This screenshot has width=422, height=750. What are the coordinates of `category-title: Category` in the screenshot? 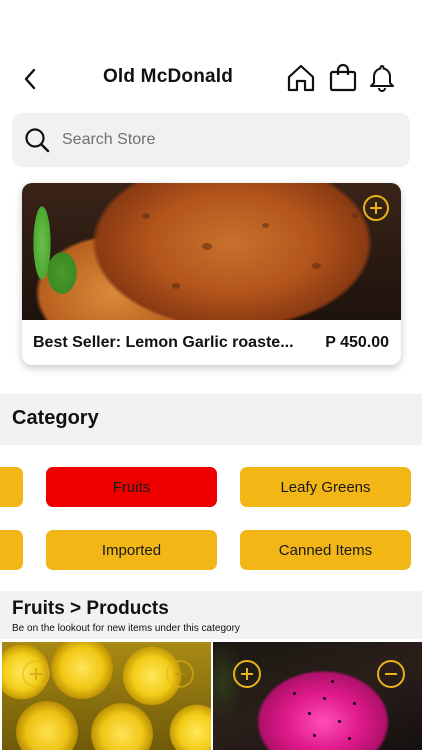 It's located at (55, 418).